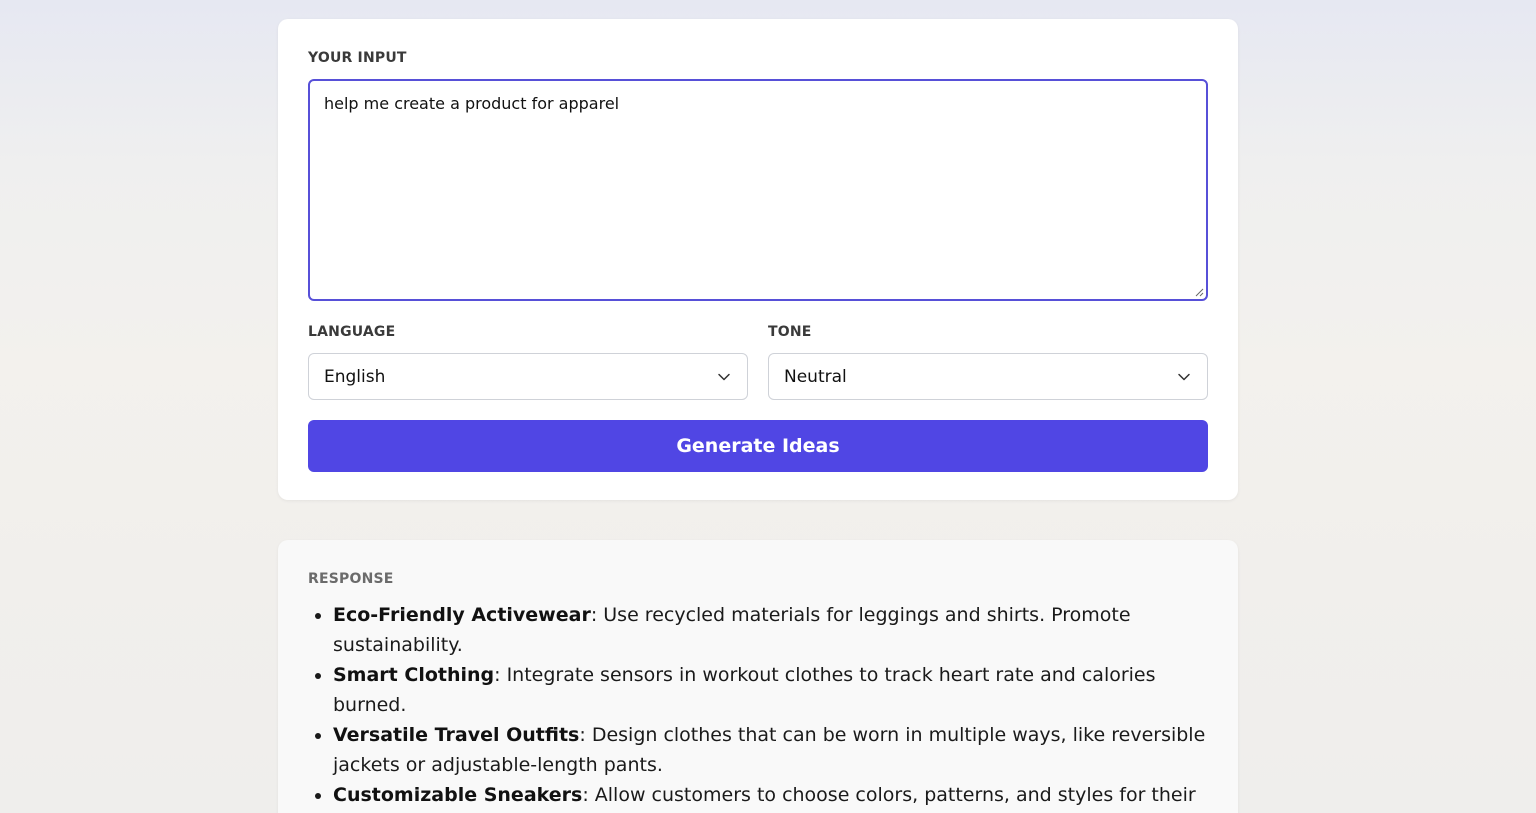  Describe the element at coordinates (758, 361) in the screenshot. I see `options-row: LANGUAGE English TONE Neutral` at that location.